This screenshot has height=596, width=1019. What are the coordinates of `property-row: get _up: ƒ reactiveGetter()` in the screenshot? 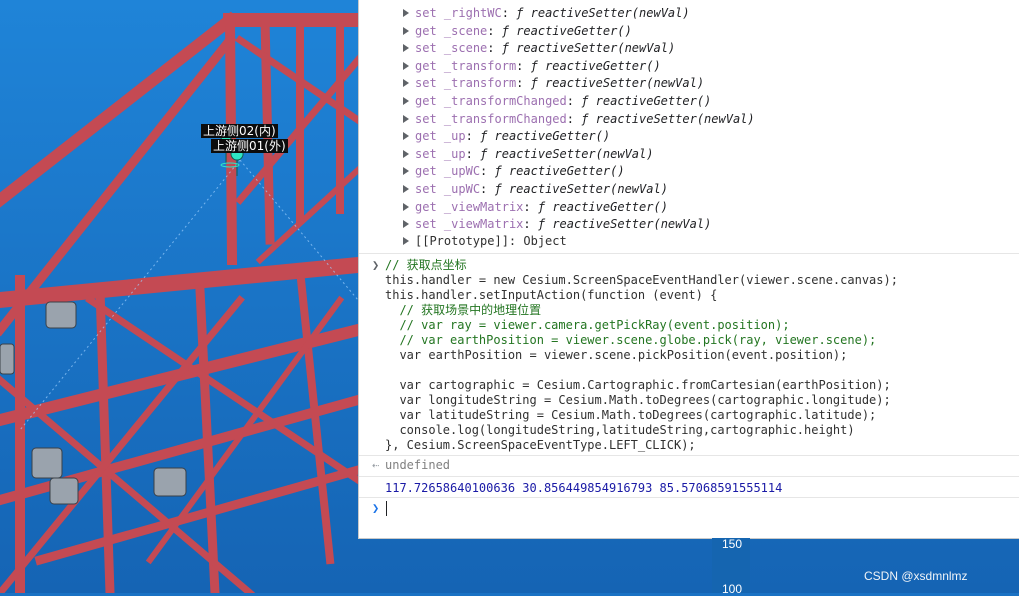 It's located at (506, 136).